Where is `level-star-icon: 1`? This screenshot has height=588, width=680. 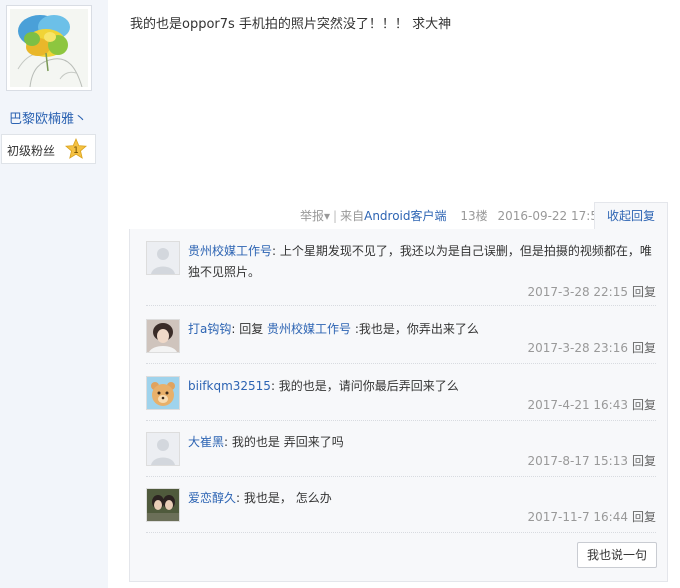
level-star-icon: 1 is located at coordinates (76, 148).